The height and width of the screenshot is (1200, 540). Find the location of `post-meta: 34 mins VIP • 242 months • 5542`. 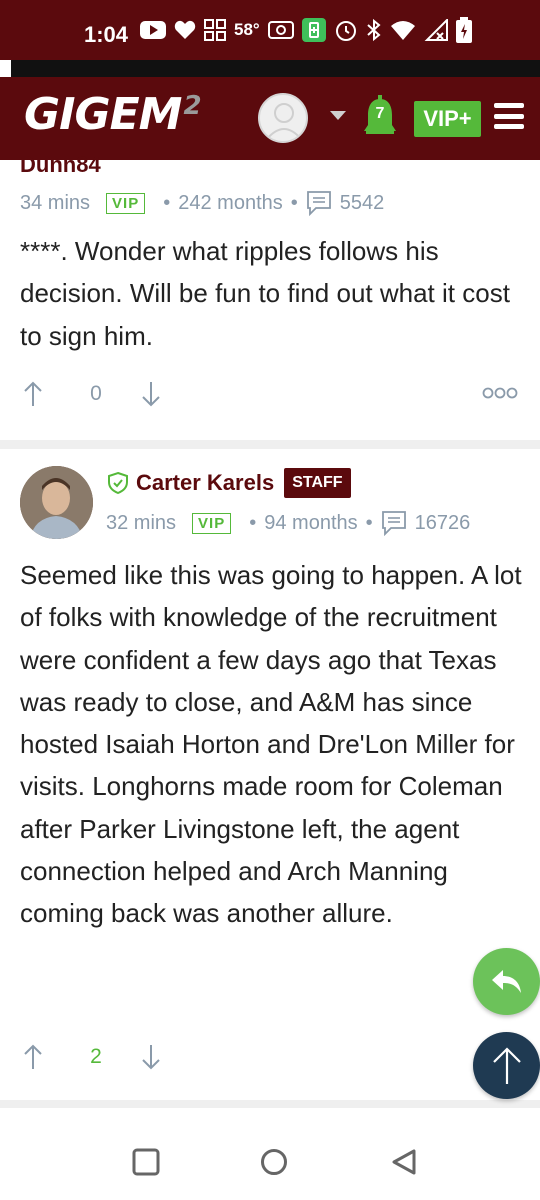

post-meta: 34 mins VIP • 242 months • 5542 is located at coordinates (202, 203).